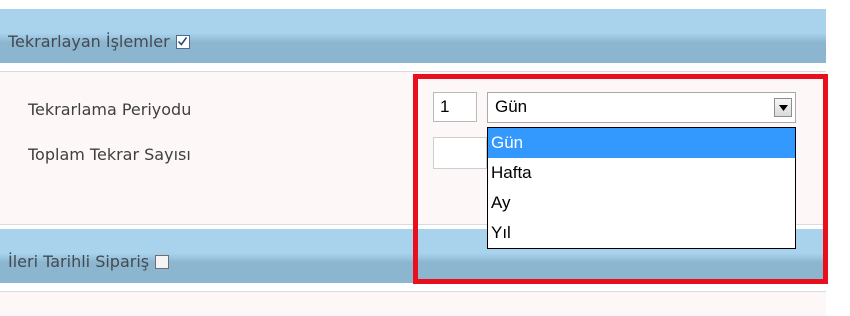 The width and height of the screenshot is (850, 316). I want to click on dropdown-option: Yıl, so click(641, 233).